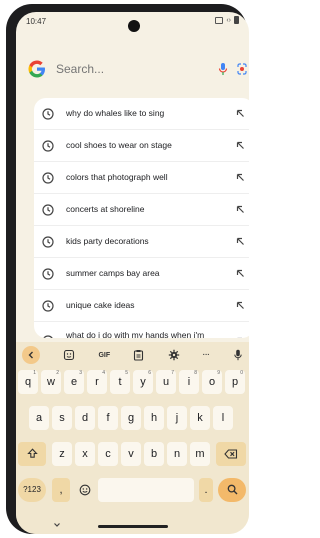 Image resolution: width=320 pixels, height=538 pixels. I want to click on keyboard-voice-button, so click(238, 355).